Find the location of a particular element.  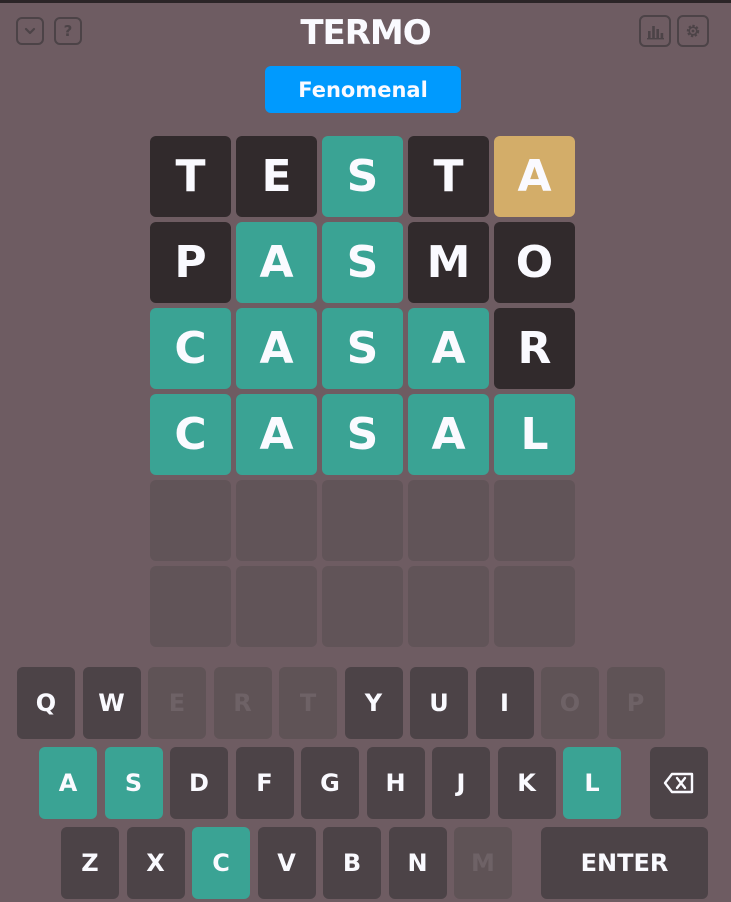

board-row: TESTA is located at coordinates (362, 176).